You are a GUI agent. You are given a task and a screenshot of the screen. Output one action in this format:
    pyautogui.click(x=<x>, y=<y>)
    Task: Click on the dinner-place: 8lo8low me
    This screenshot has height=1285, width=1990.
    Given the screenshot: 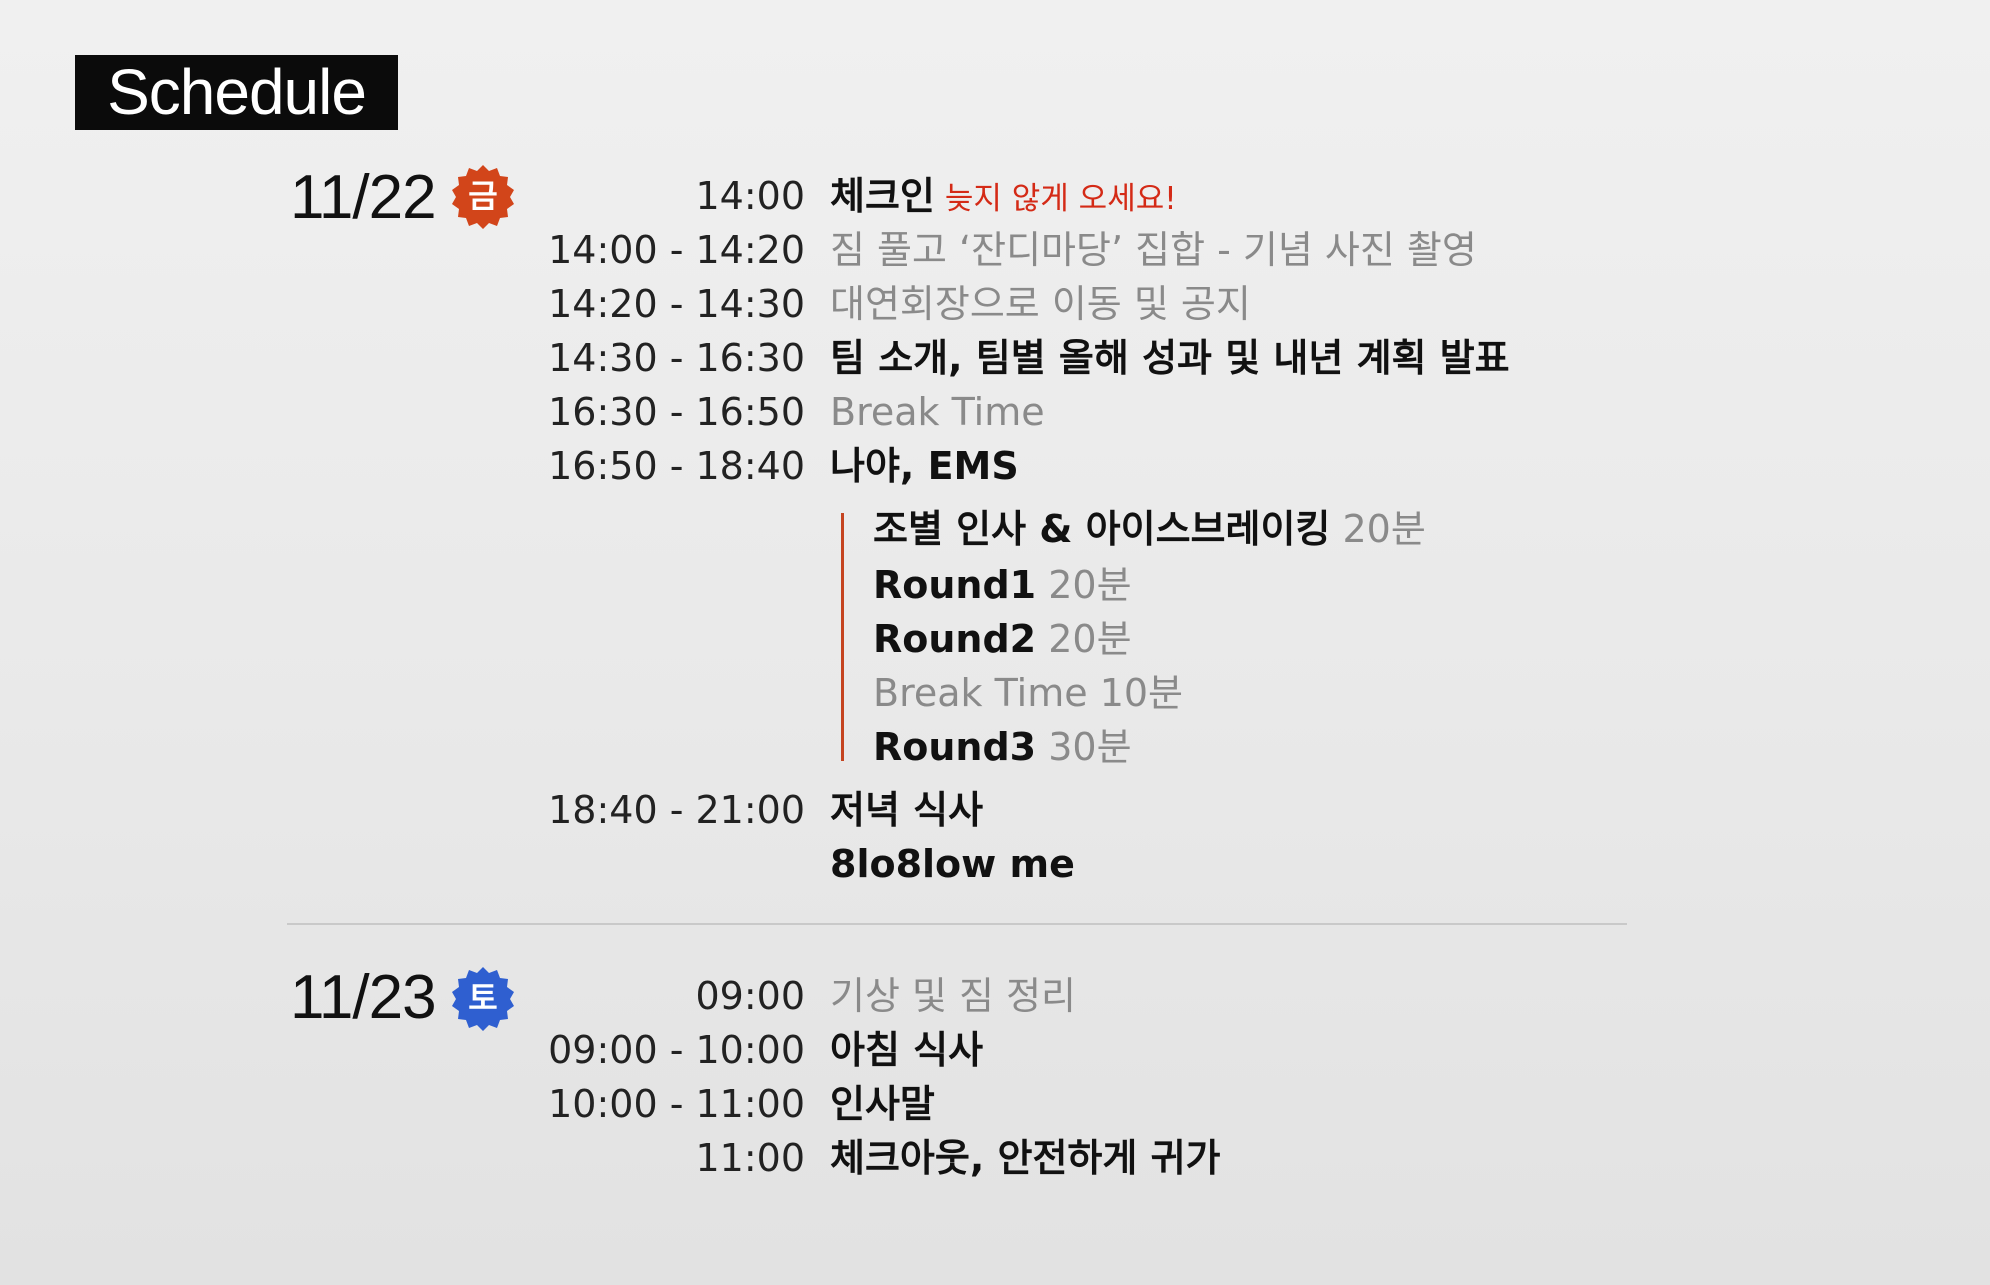 What is the action you would take?
    pyautogui.click(x=952, y=864)
    